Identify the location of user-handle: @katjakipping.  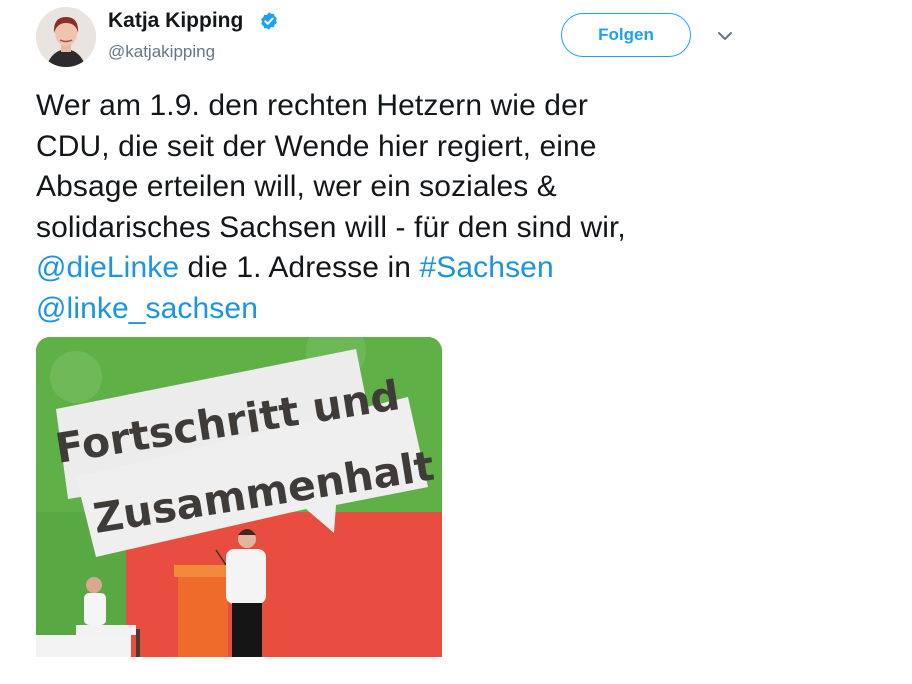
(161, 52).